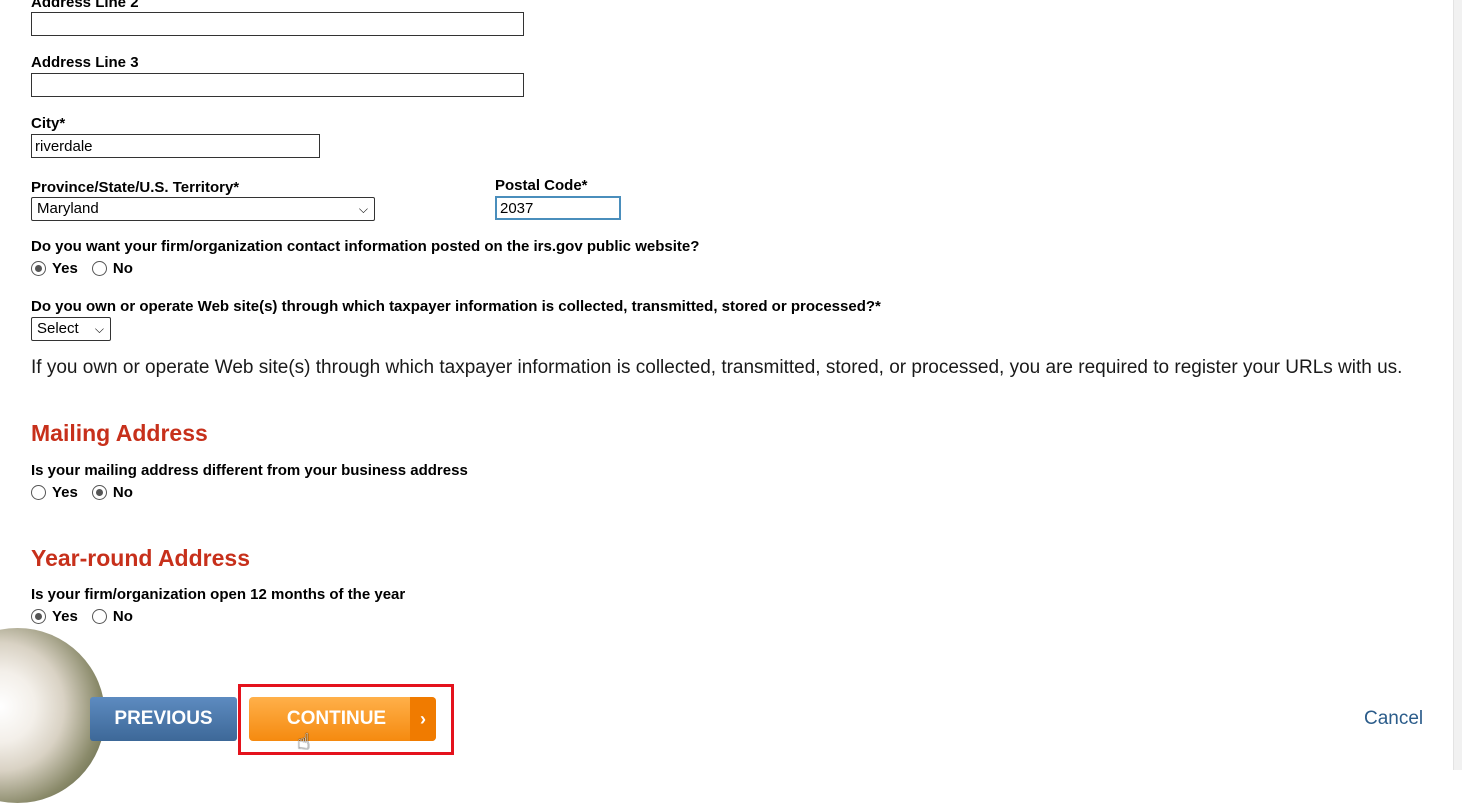 The height and width of the screenshot is (803, 1462). I want to click on state-select-value: Maryland, so click(68, 208).